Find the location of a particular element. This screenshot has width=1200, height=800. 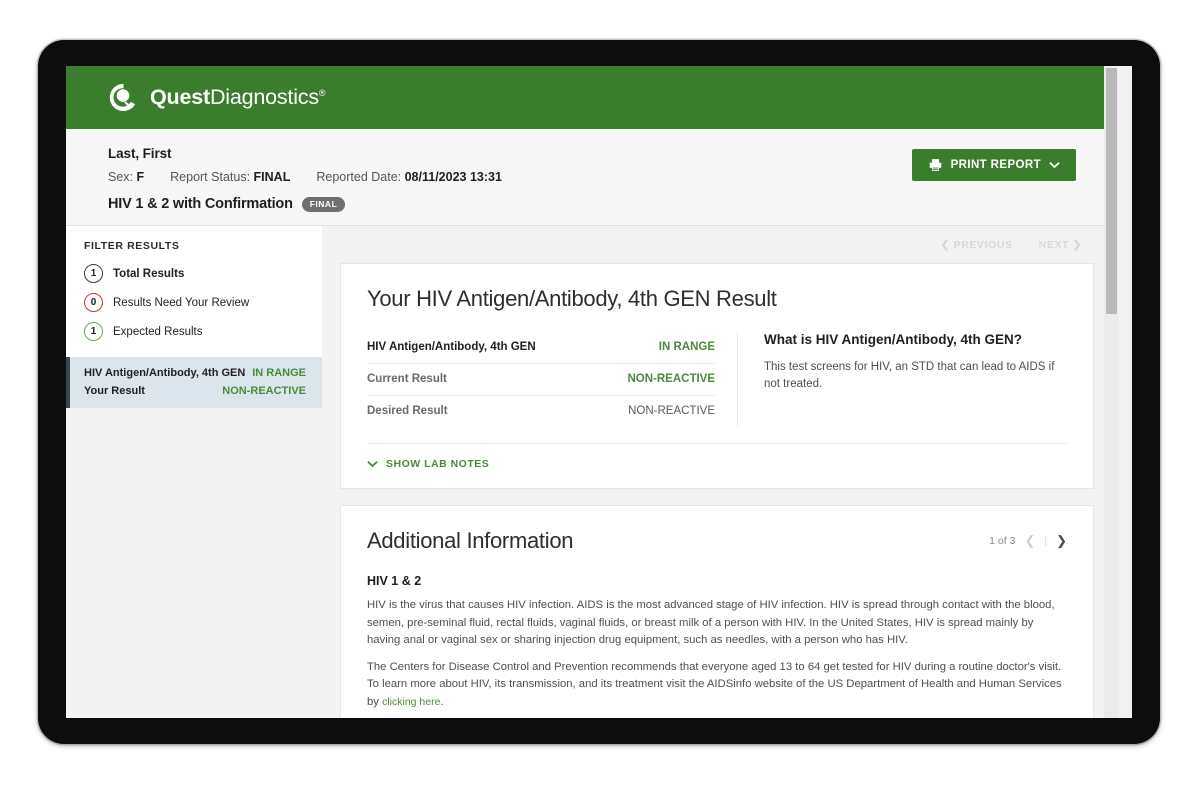

filter-item-needs-review: 0 Results Need Your Review is located at coordinates (195, 302).